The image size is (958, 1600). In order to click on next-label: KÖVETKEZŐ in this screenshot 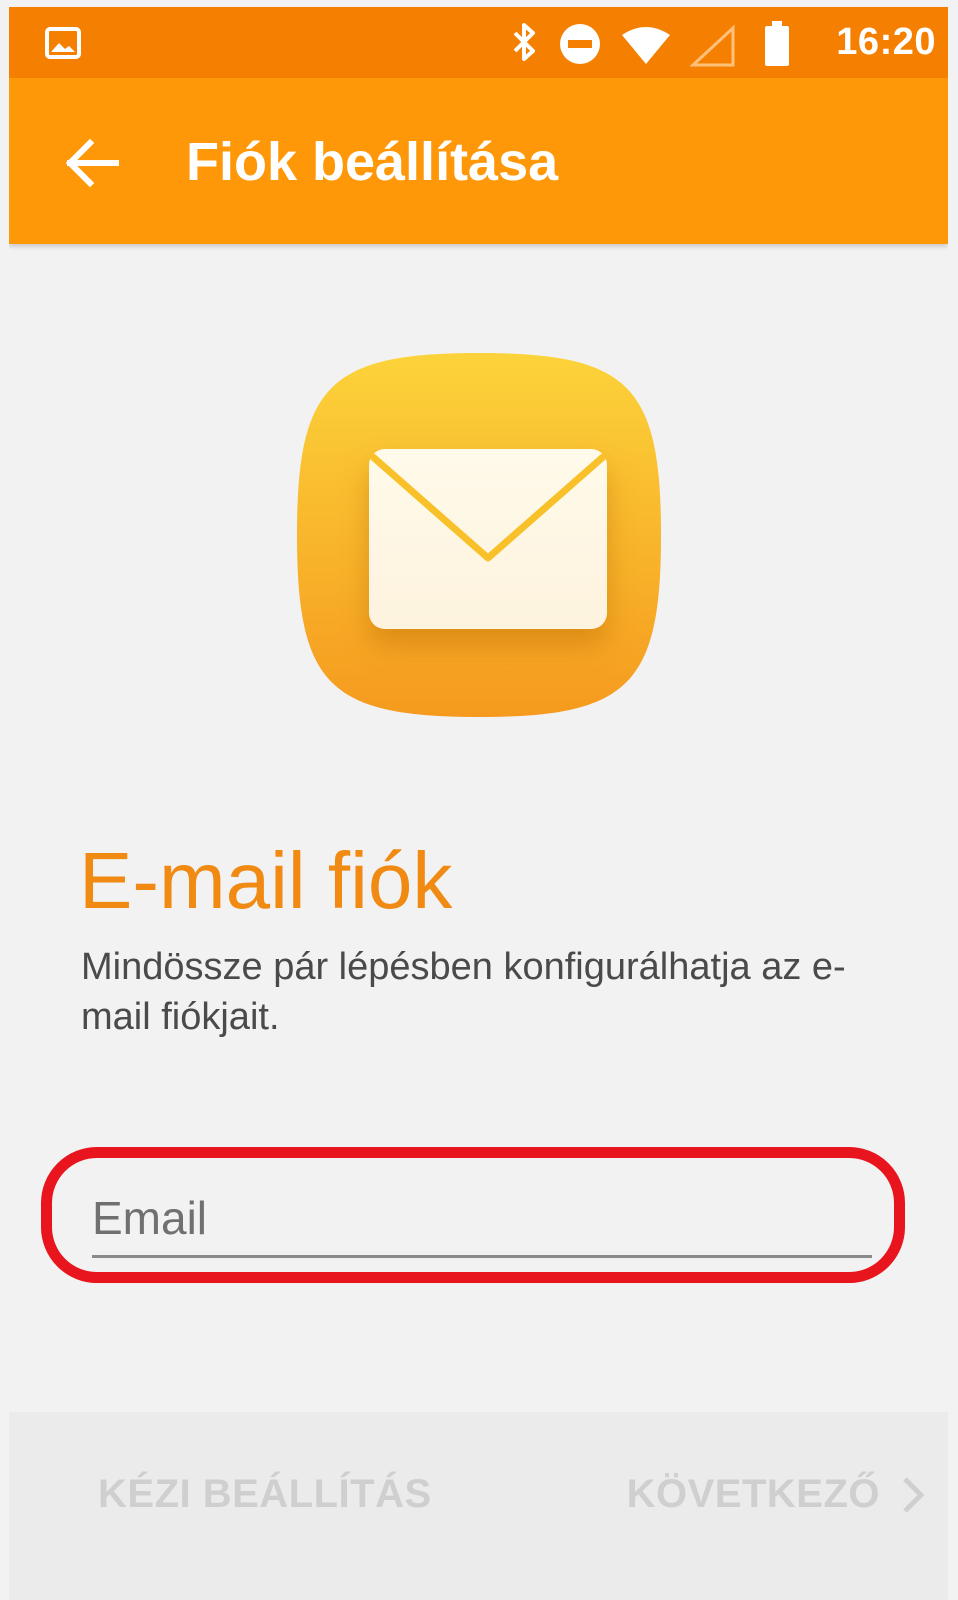, I will do `click(753, 1494)`.